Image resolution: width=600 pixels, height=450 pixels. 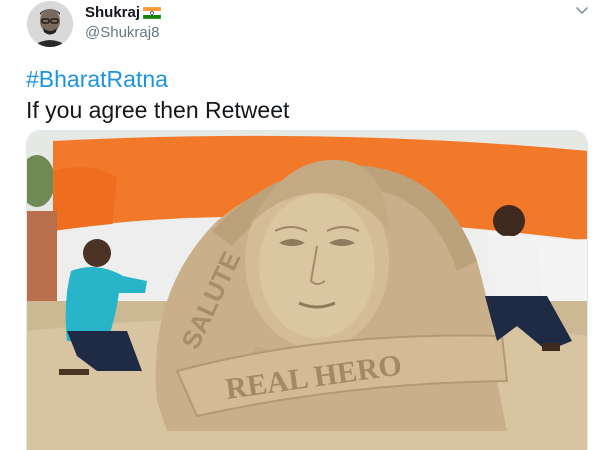 I want to click on hashtag-link: #BharatRatna, so click(x=157, y=79).